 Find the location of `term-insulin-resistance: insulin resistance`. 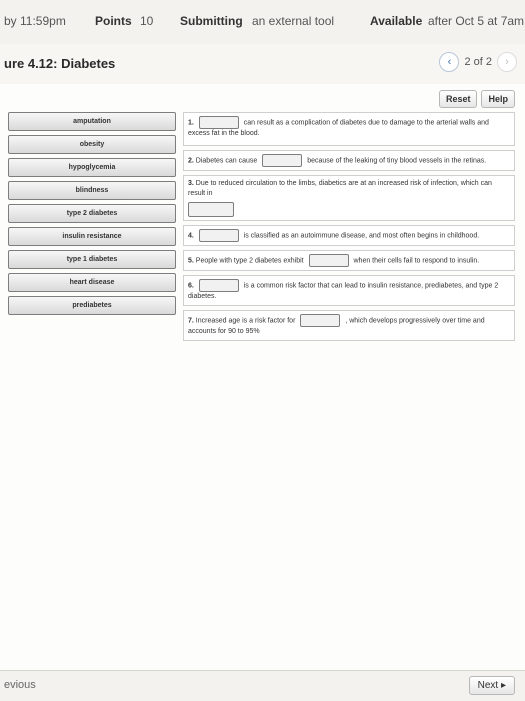

term-insulin-resistance: insulin resistance is located at coordinates (92, 236).